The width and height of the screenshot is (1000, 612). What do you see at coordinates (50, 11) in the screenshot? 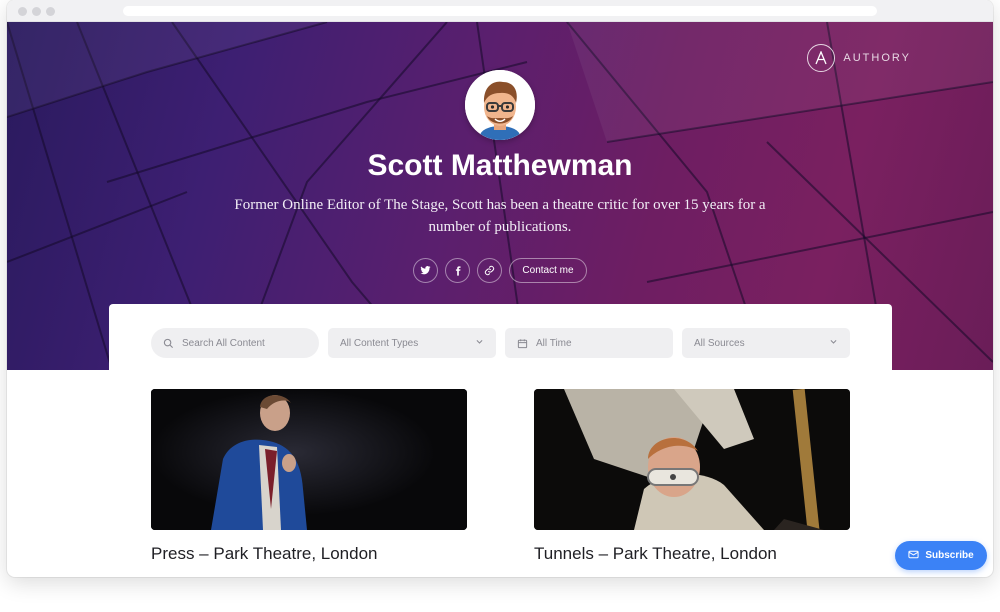
I see `maximize-window-dot` at bounding box center [50, 11].